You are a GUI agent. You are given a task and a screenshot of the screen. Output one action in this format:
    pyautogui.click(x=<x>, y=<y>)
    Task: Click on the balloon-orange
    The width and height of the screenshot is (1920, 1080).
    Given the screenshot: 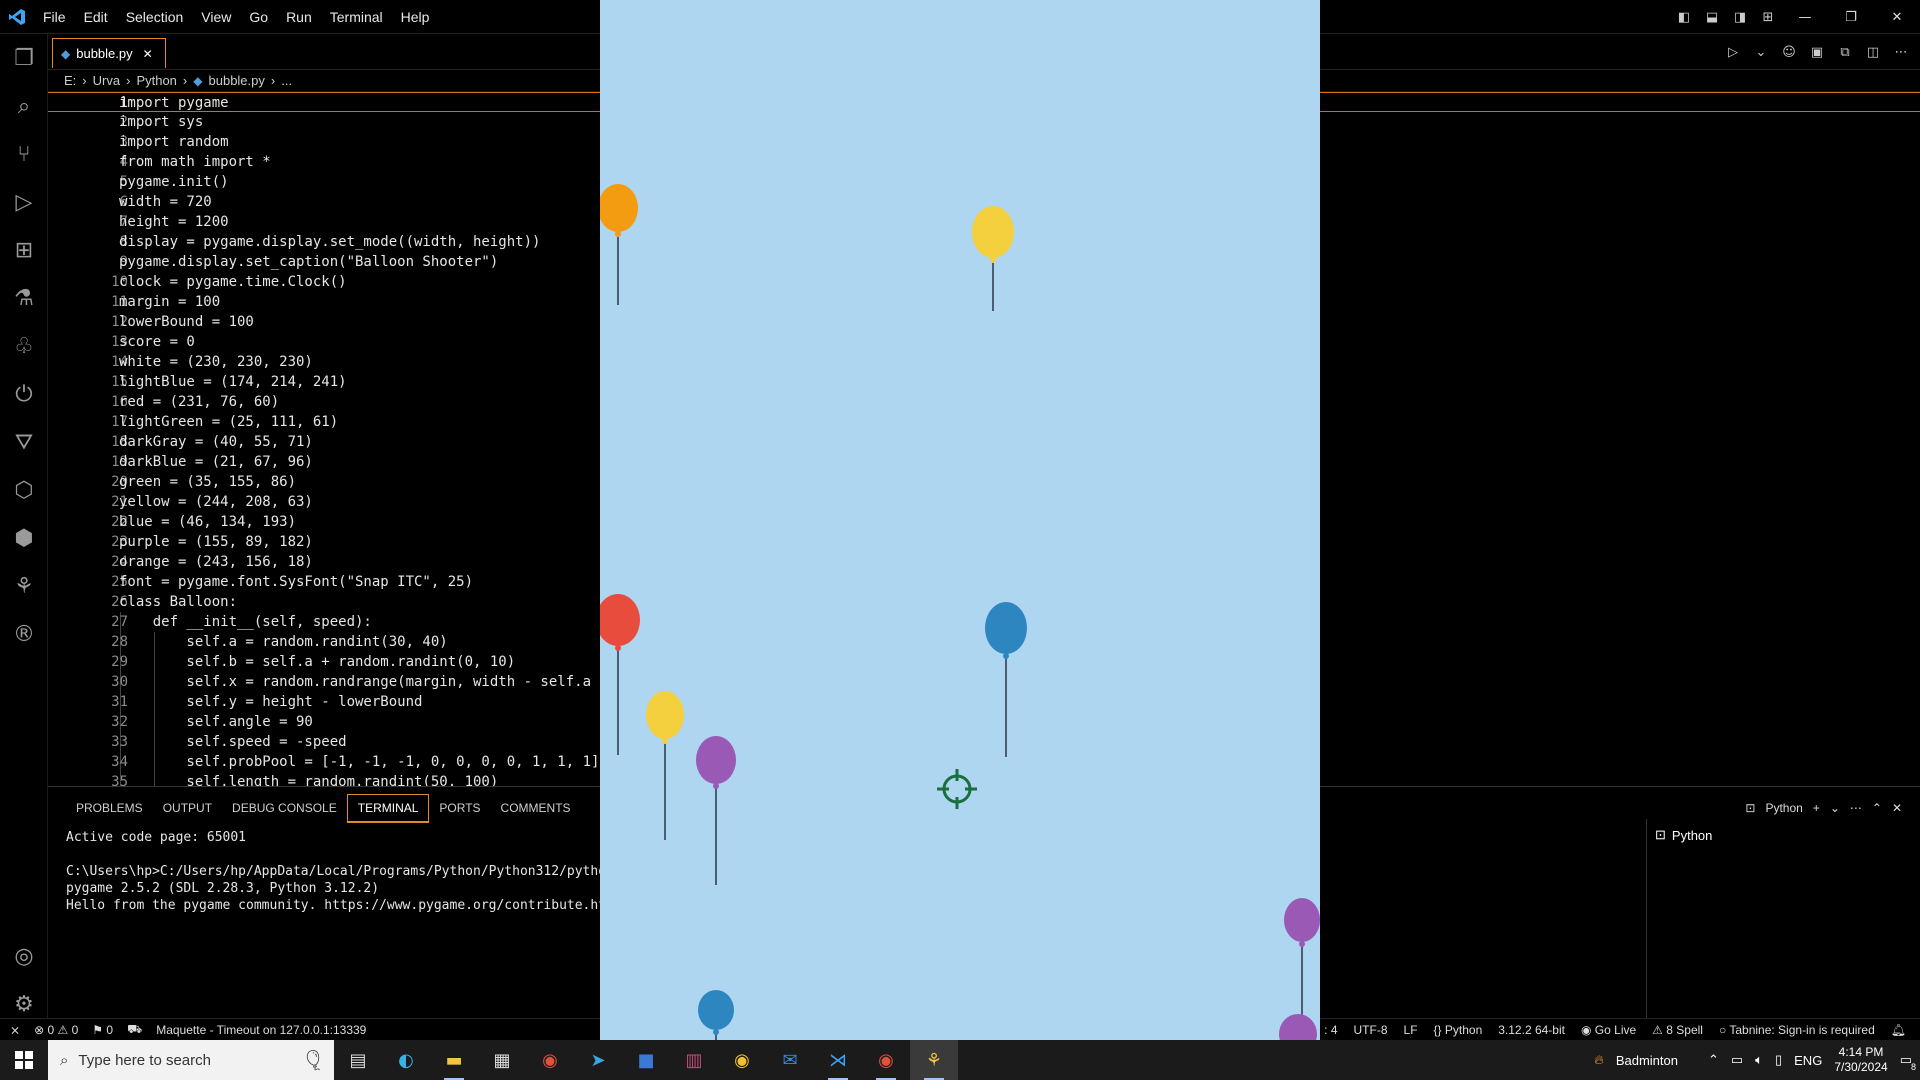 What is the action you would take?
    pyautogui.click(x=619, y=244)
    